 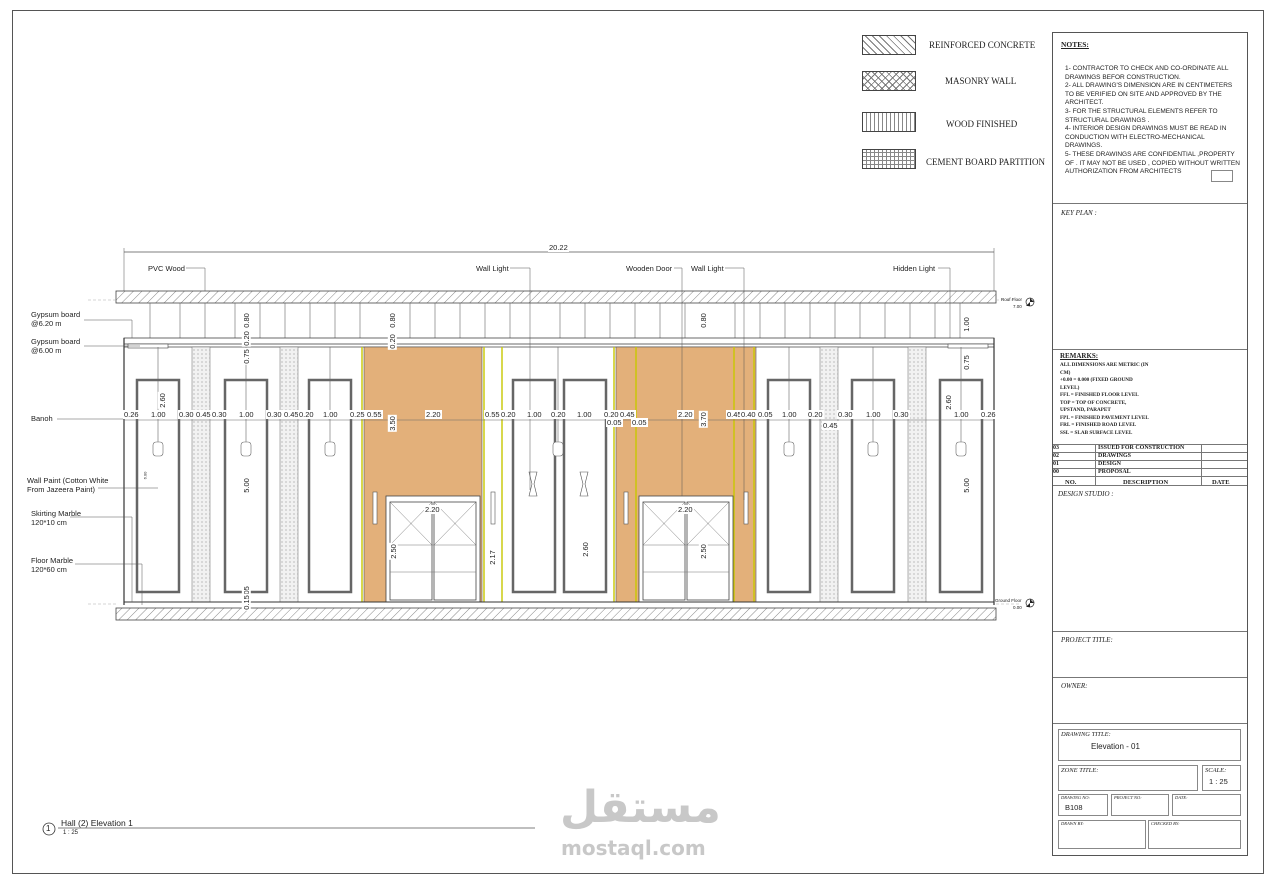 I want to click on project-no-field: PROJECT NO:, so click(x=1140, y=805).